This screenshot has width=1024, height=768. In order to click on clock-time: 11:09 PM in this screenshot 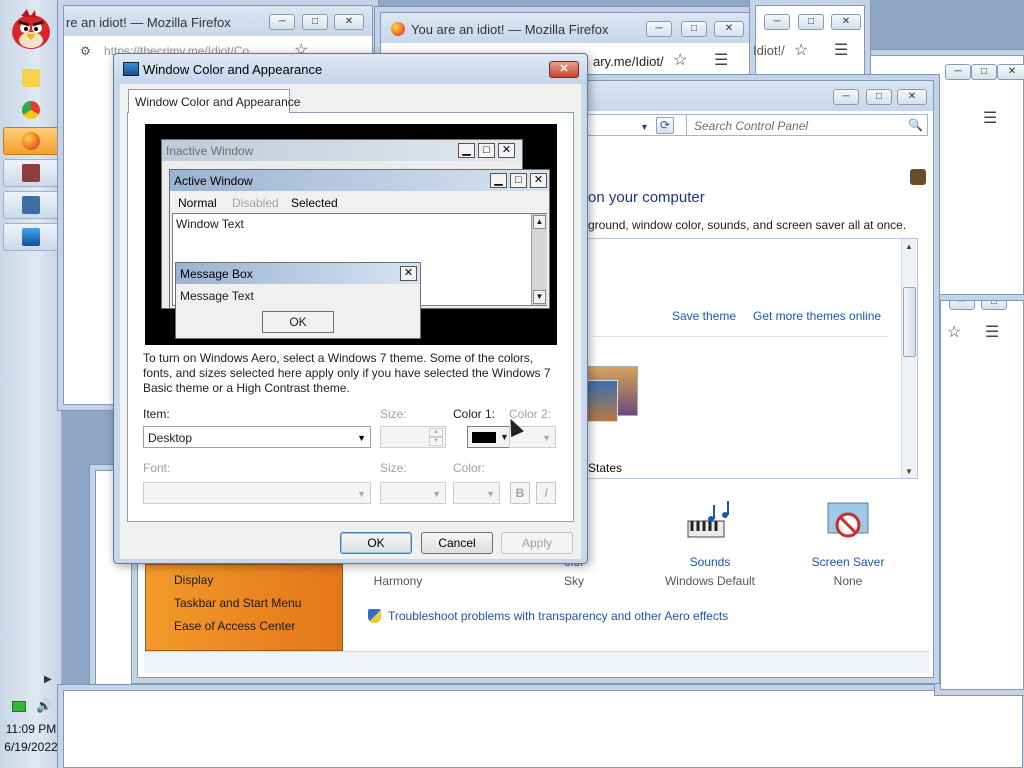, I will do `click(31, 729)`.